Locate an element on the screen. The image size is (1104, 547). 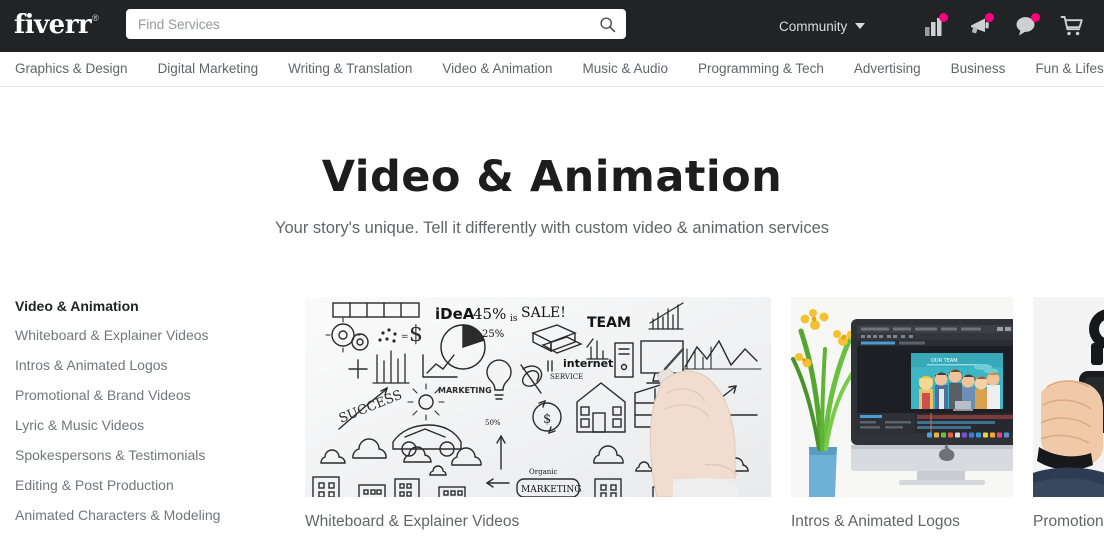
nav-item-writing-translation: Writing & Translation is located at coordinates (350, 69).